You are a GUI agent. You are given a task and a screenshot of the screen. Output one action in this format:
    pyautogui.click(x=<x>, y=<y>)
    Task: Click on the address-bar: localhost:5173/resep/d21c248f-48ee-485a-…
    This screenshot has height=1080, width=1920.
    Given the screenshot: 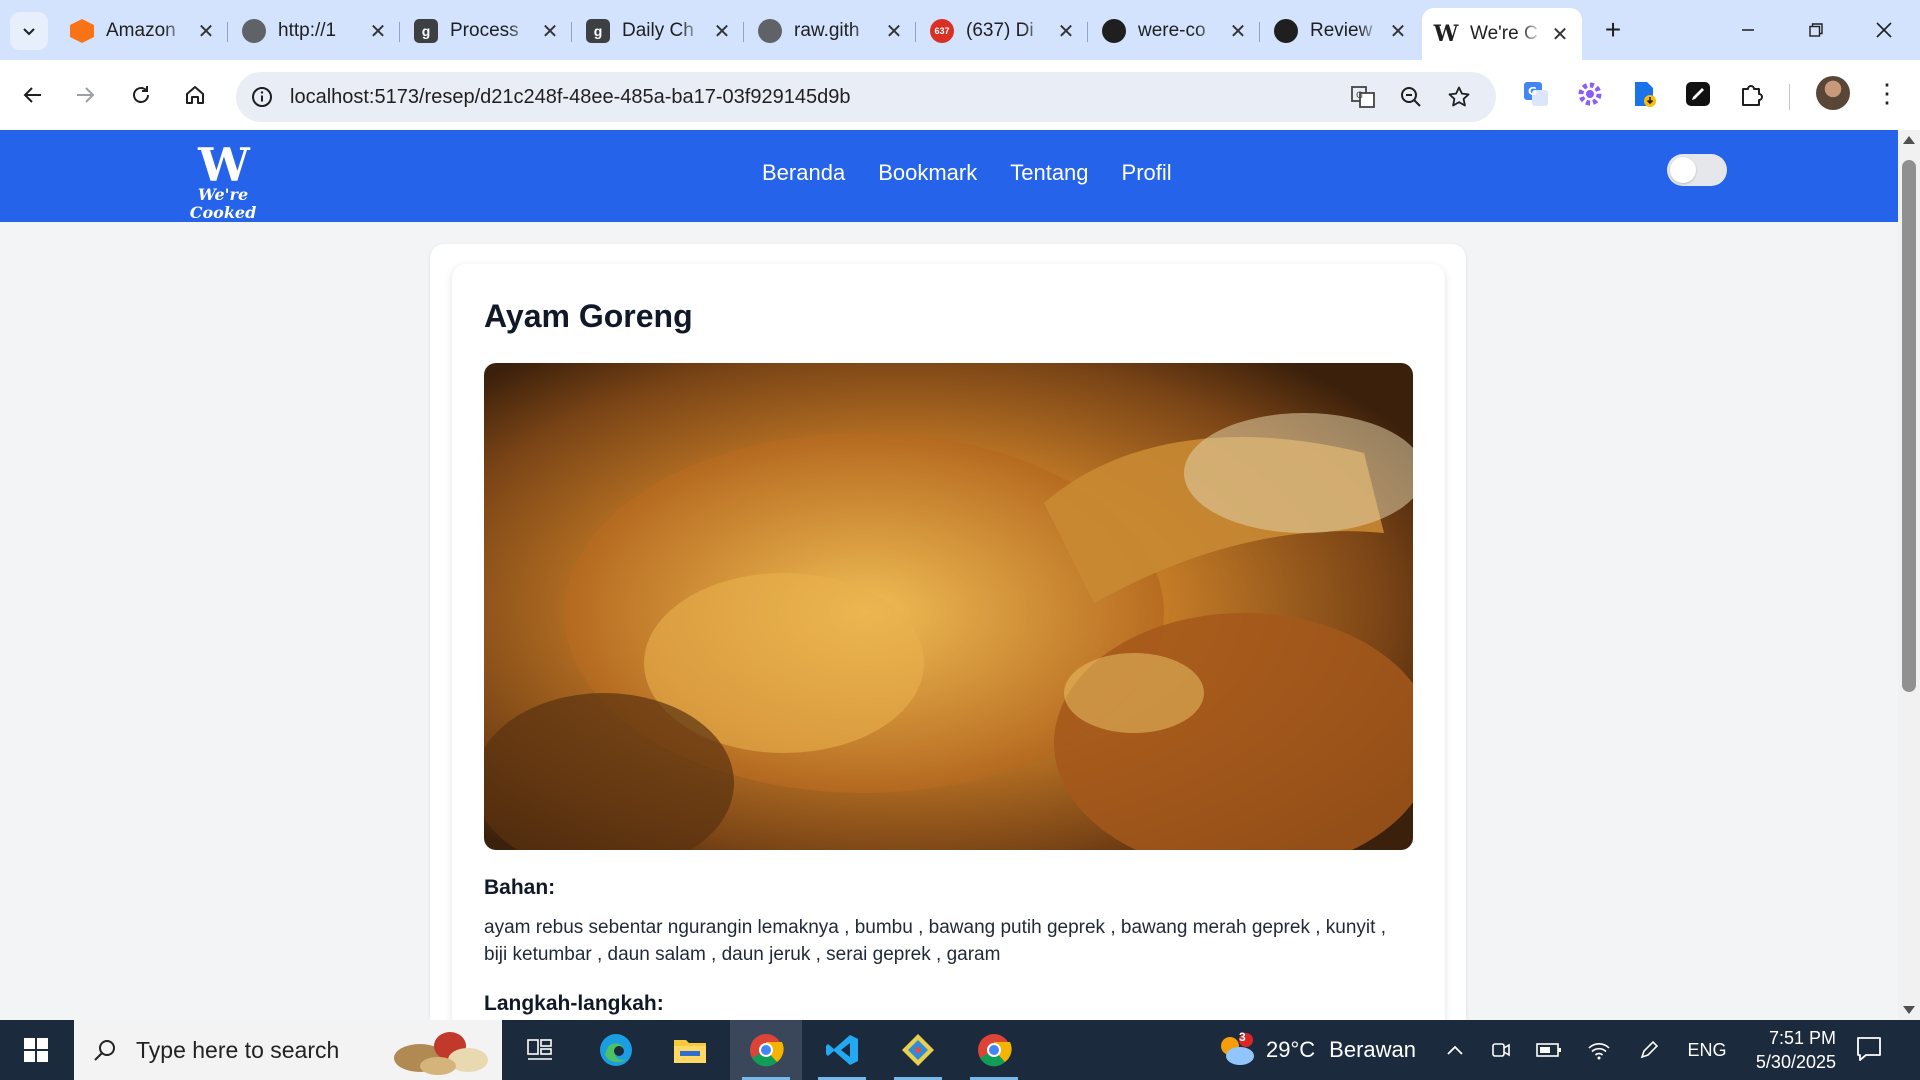 What is the action you would take?
    pyautogui.click(x=866, y=97)
    